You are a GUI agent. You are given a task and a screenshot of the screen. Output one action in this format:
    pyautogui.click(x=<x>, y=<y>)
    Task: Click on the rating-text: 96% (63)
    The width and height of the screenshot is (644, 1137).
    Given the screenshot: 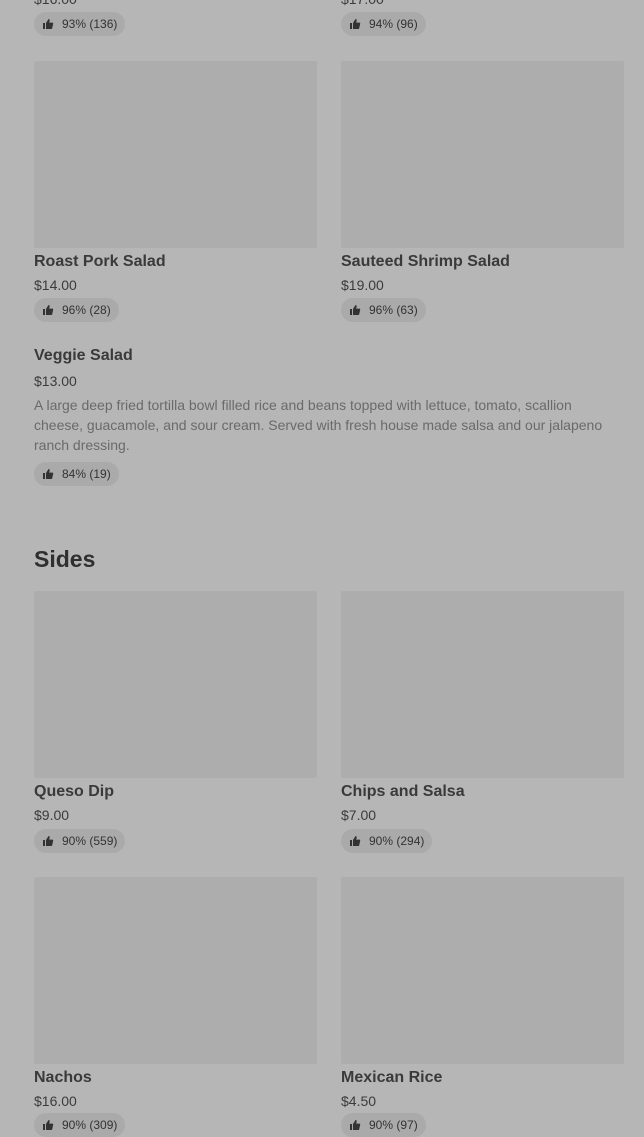 What is the action you would take?
    pyautogui.click(x=393, y=310)
    